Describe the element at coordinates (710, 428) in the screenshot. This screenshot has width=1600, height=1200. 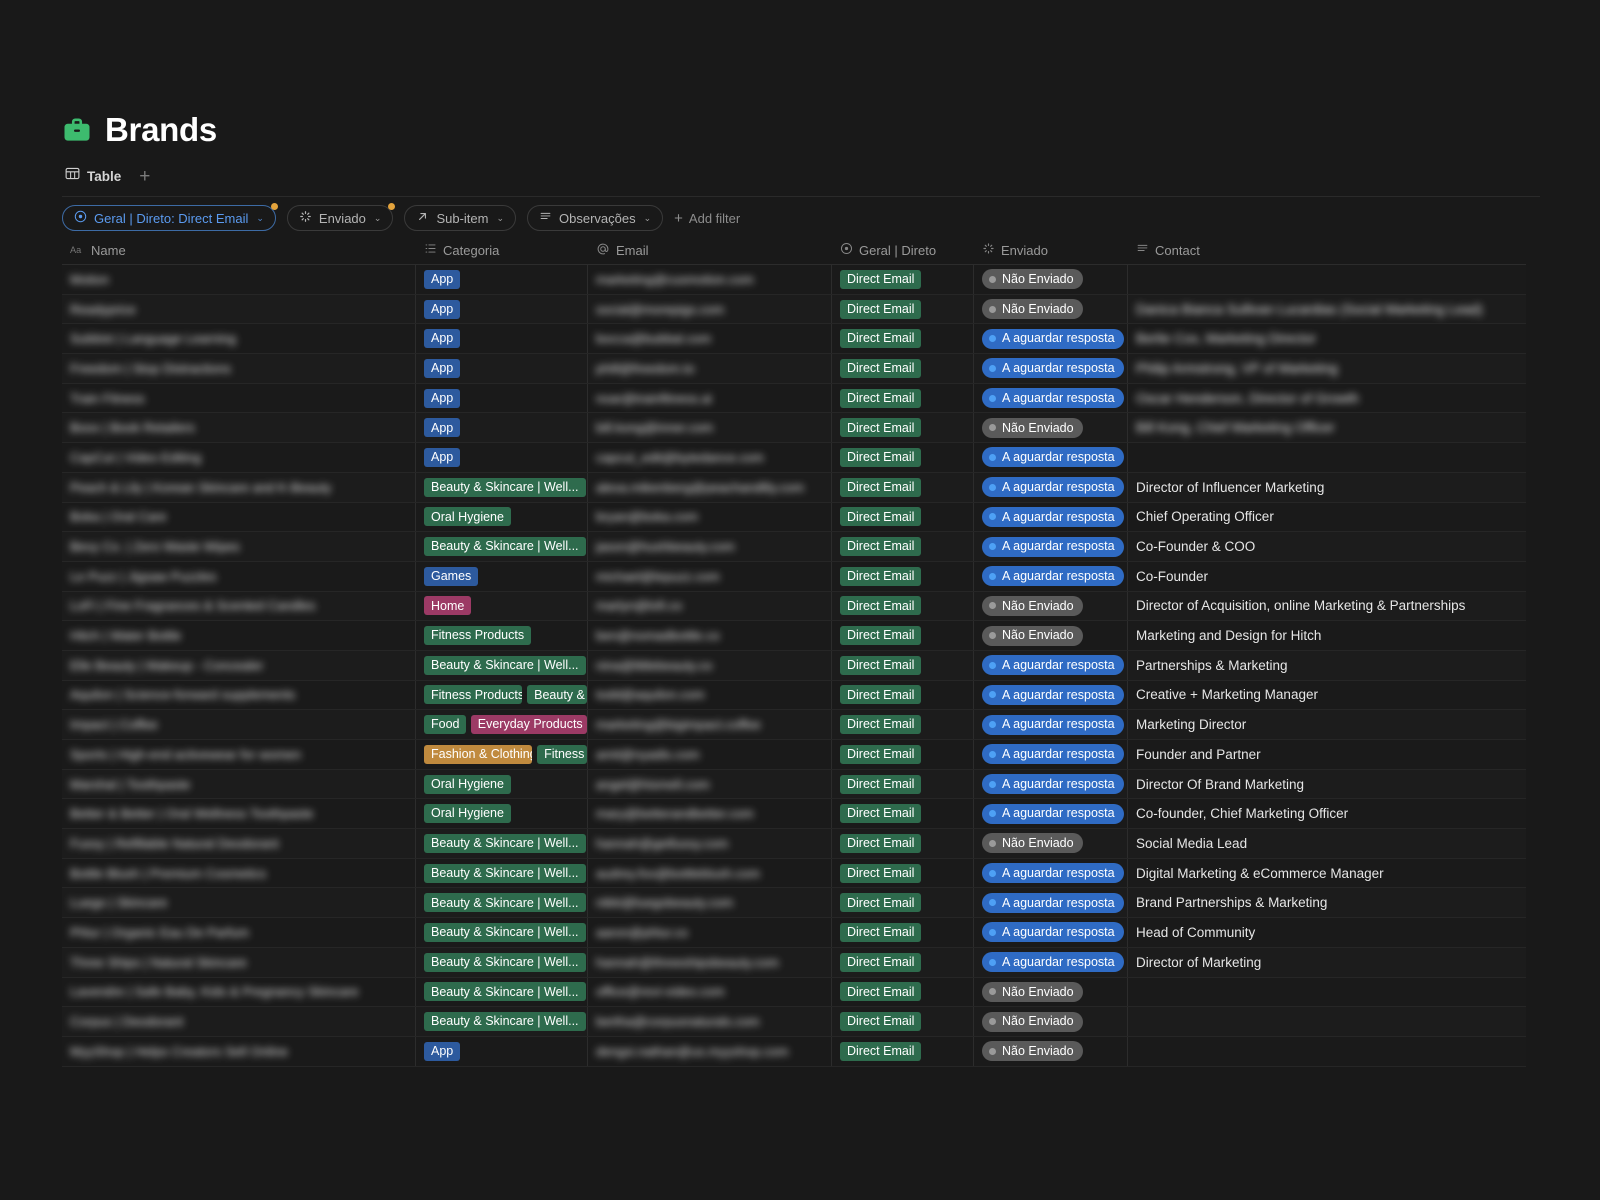
I see `cell-email: bill.kong@inner.com` at that location.